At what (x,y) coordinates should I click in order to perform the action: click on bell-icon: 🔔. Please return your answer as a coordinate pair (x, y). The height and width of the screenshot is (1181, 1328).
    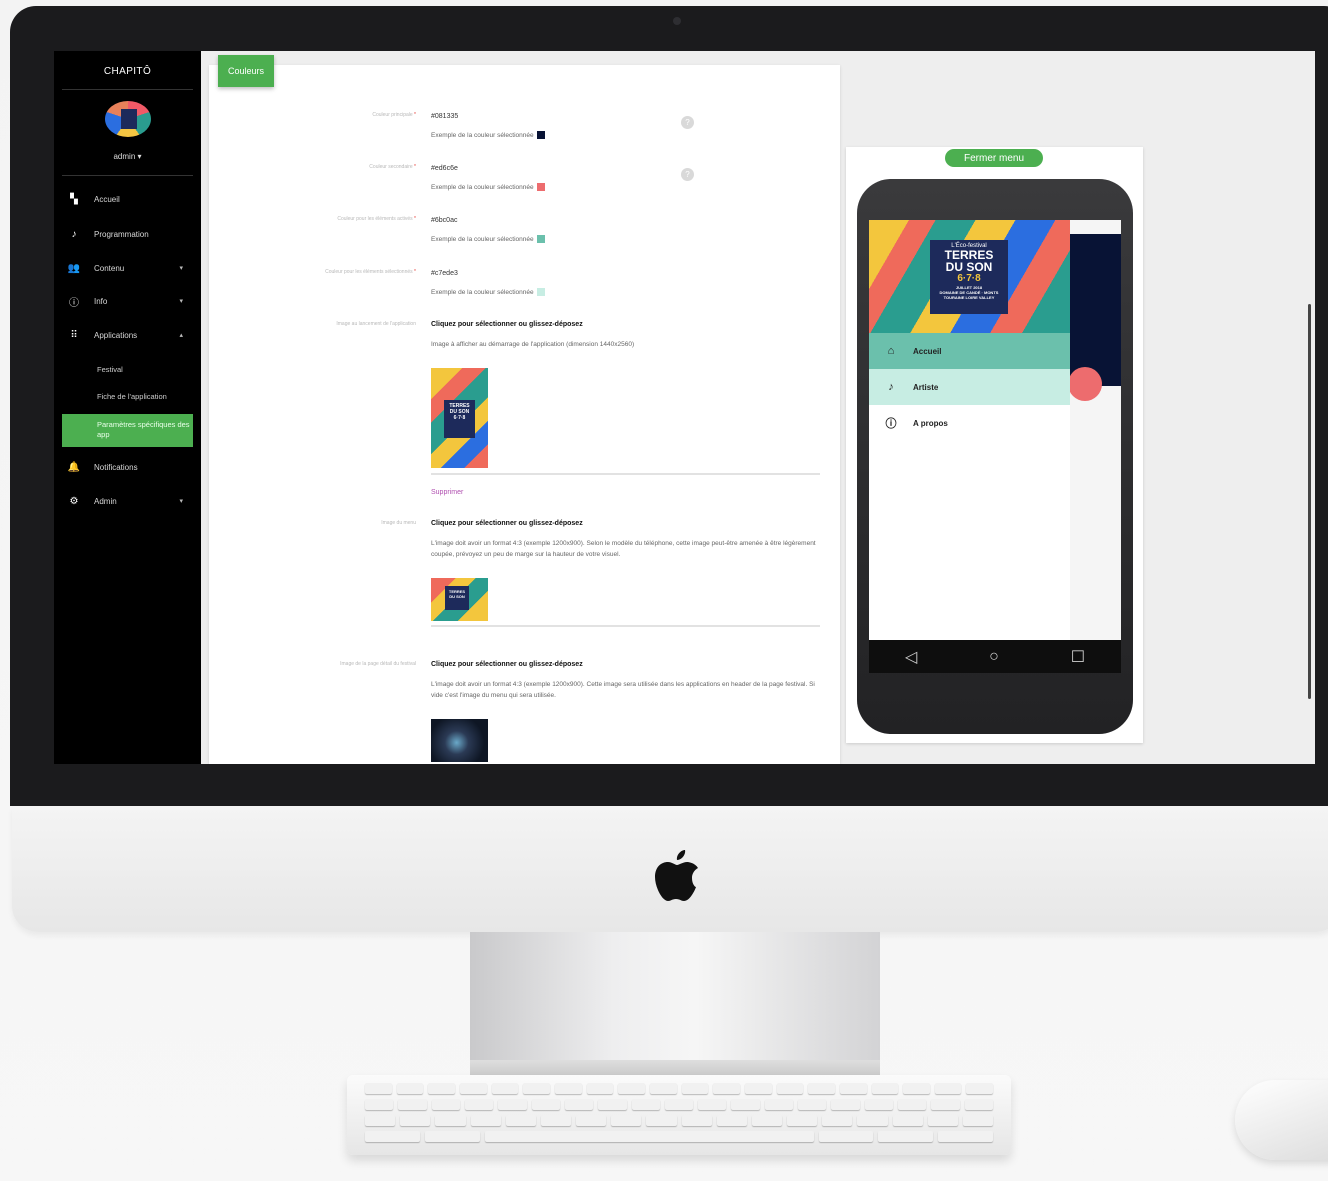
    Looking at the image, I should click on (74, 467).